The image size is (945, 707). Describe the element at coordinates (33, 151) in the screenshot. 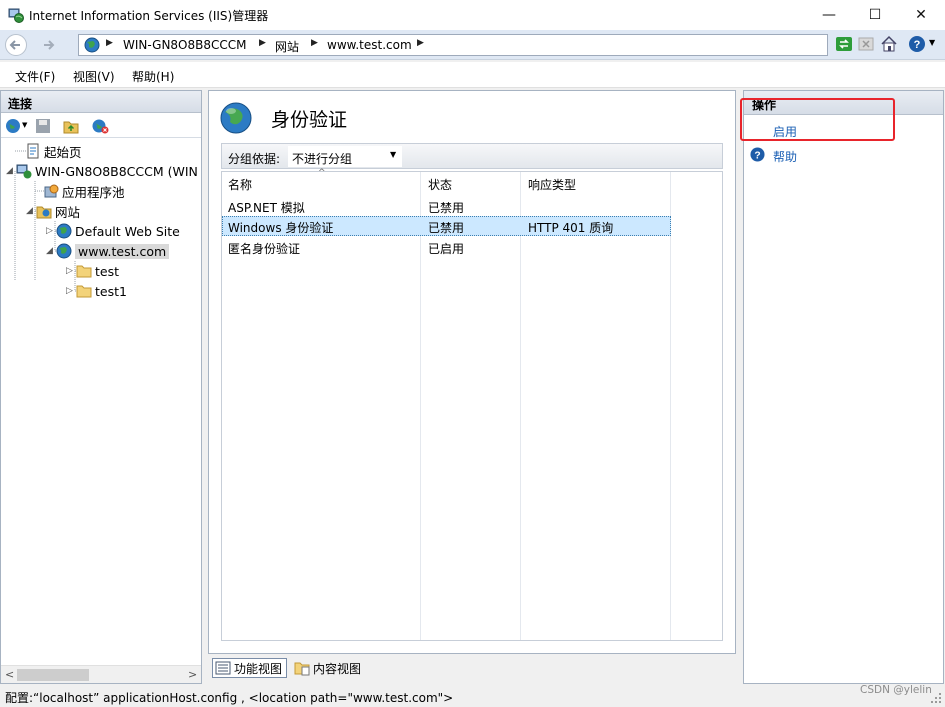

I see `start-page-icon` at that location.